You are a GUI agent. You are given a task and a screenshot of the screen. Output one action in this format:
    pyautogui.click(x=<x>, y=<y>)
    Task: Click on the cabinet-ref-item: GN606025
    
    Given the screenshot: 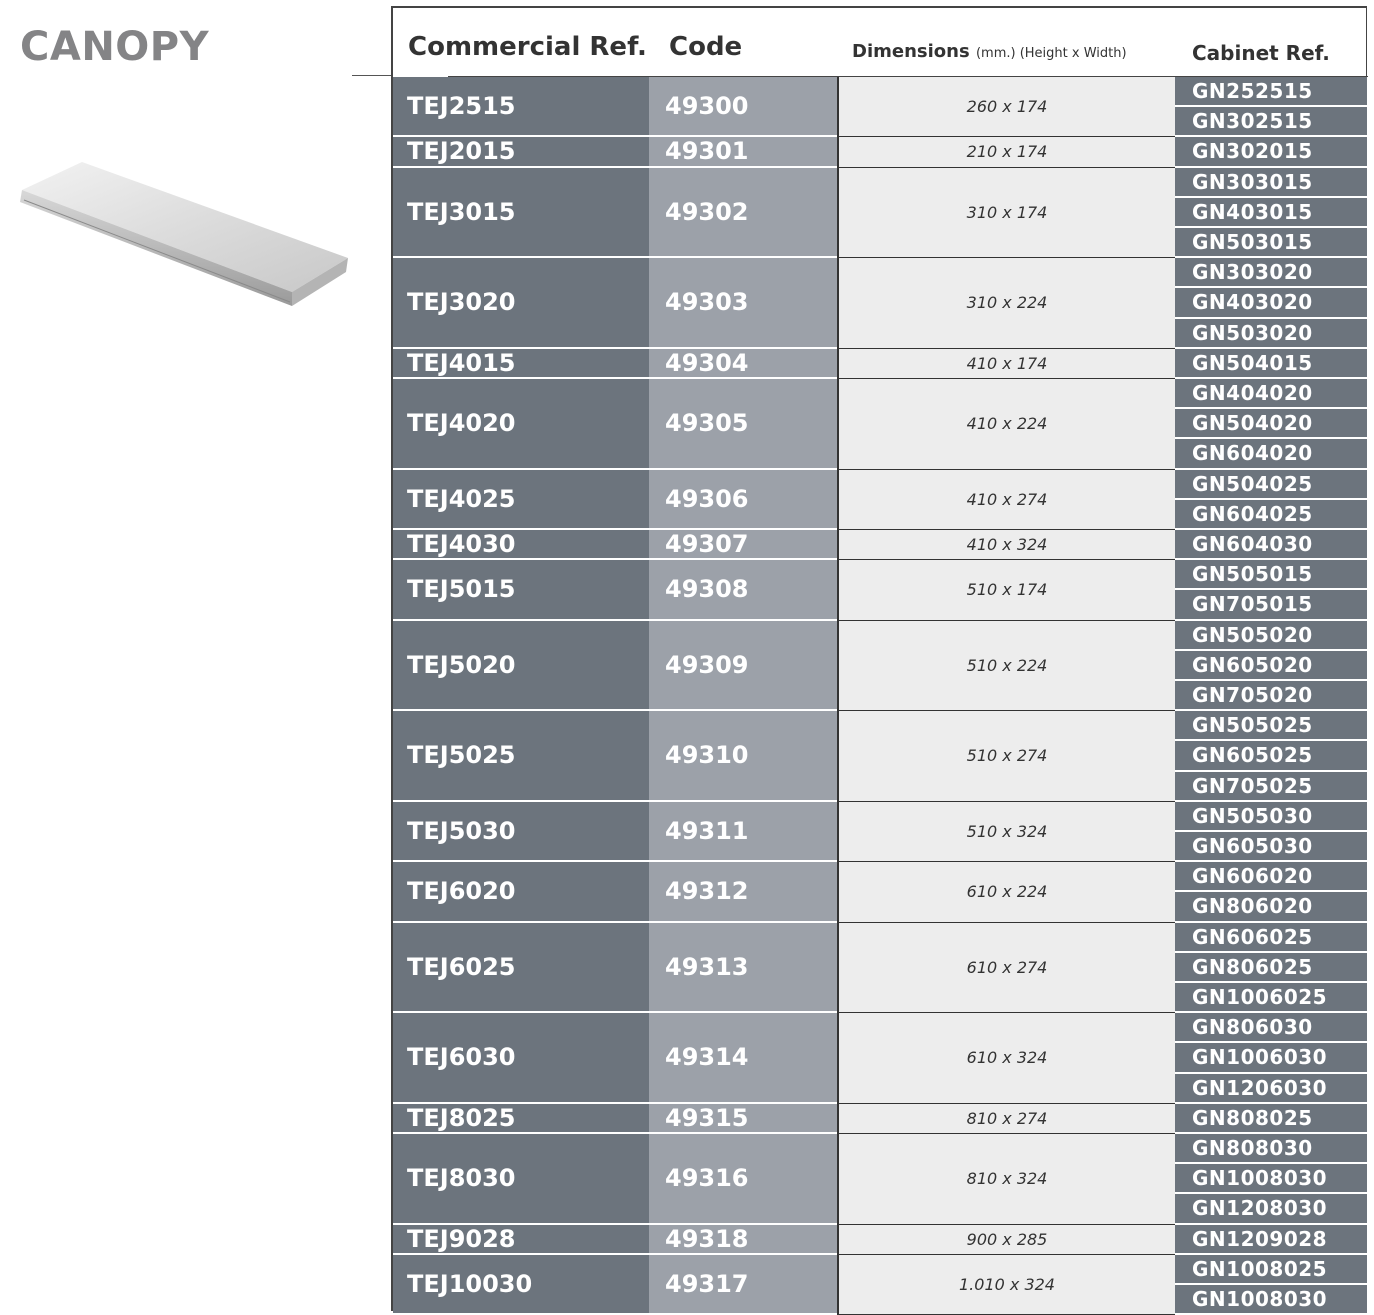 What is the action you would take?
    pyautogui.click(x=1271, y=937)
    